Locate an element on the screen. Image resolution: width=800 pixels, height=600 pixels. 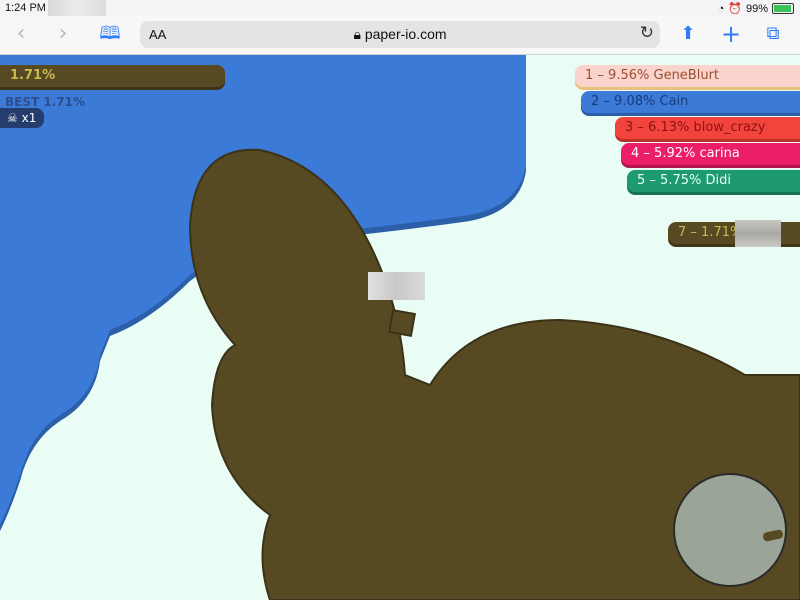
player-name: Didi is located at coordinates (718, 180).